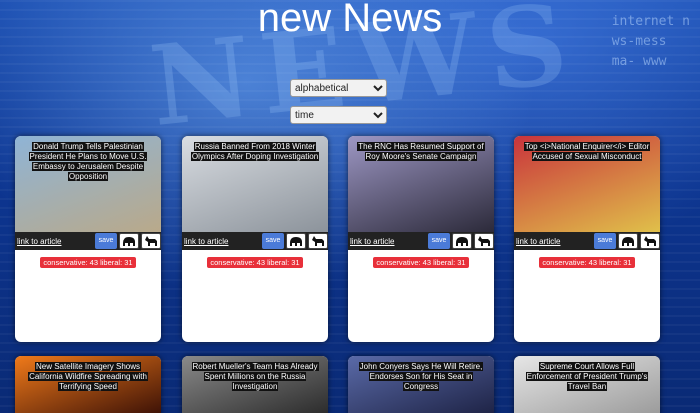 The height and width of the screenshot is (413, 700). I want to click on time-select: time, so click(338, 115).